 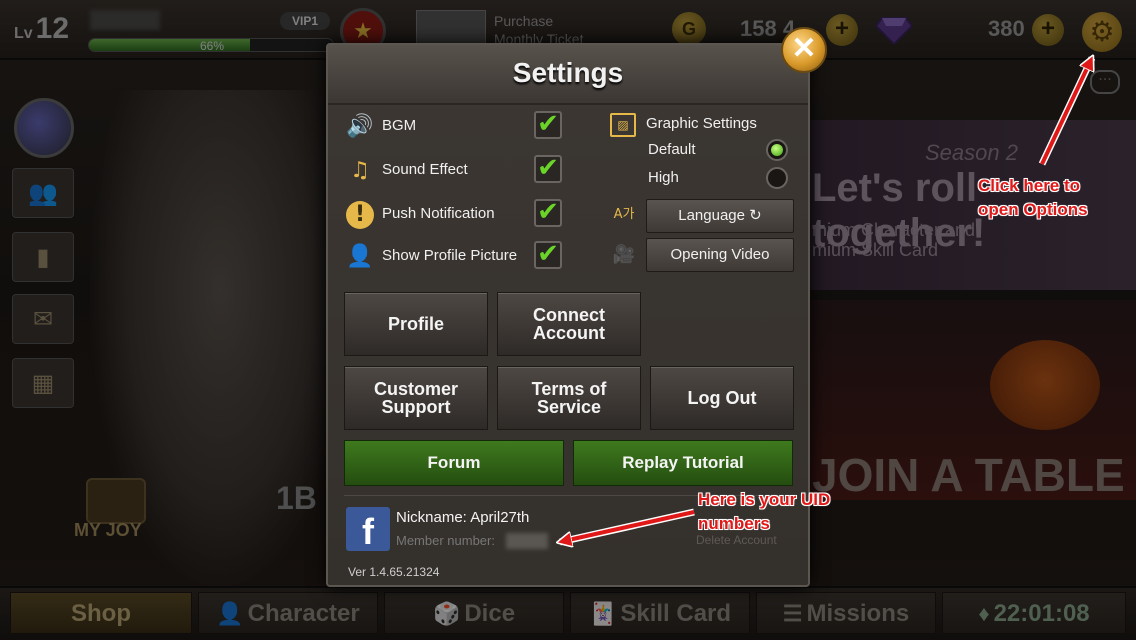 What do you see at coordinates (548, 169) in the screenshot?
I see `sound-effect-checkbox: ✔` at bounding box center [548, 169].